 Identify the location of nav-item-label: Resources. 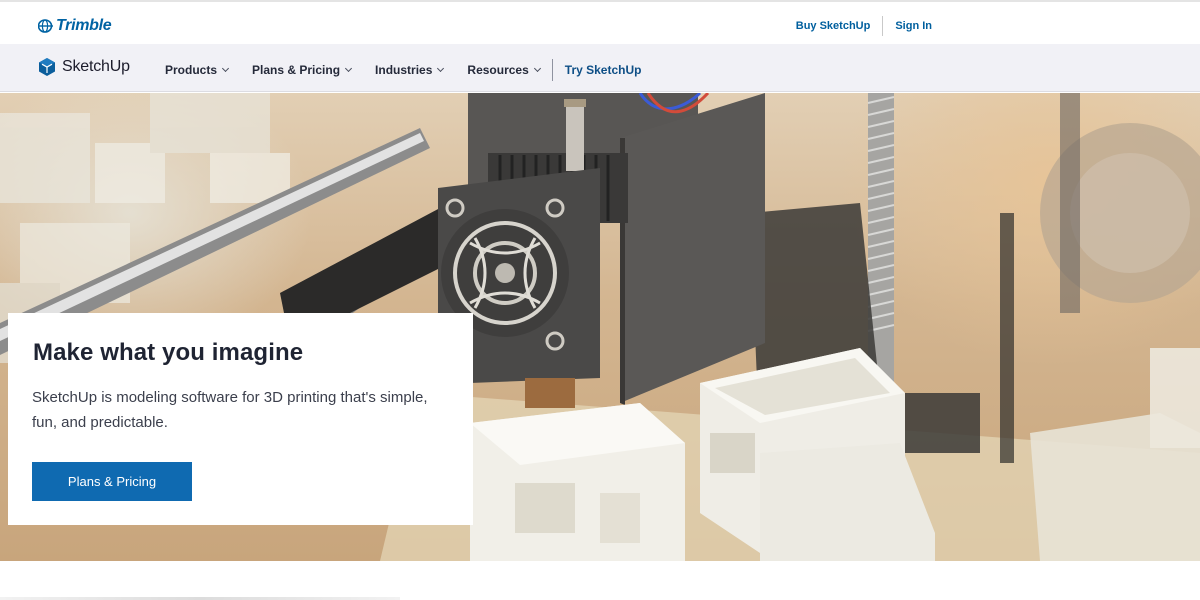
(498, 70).